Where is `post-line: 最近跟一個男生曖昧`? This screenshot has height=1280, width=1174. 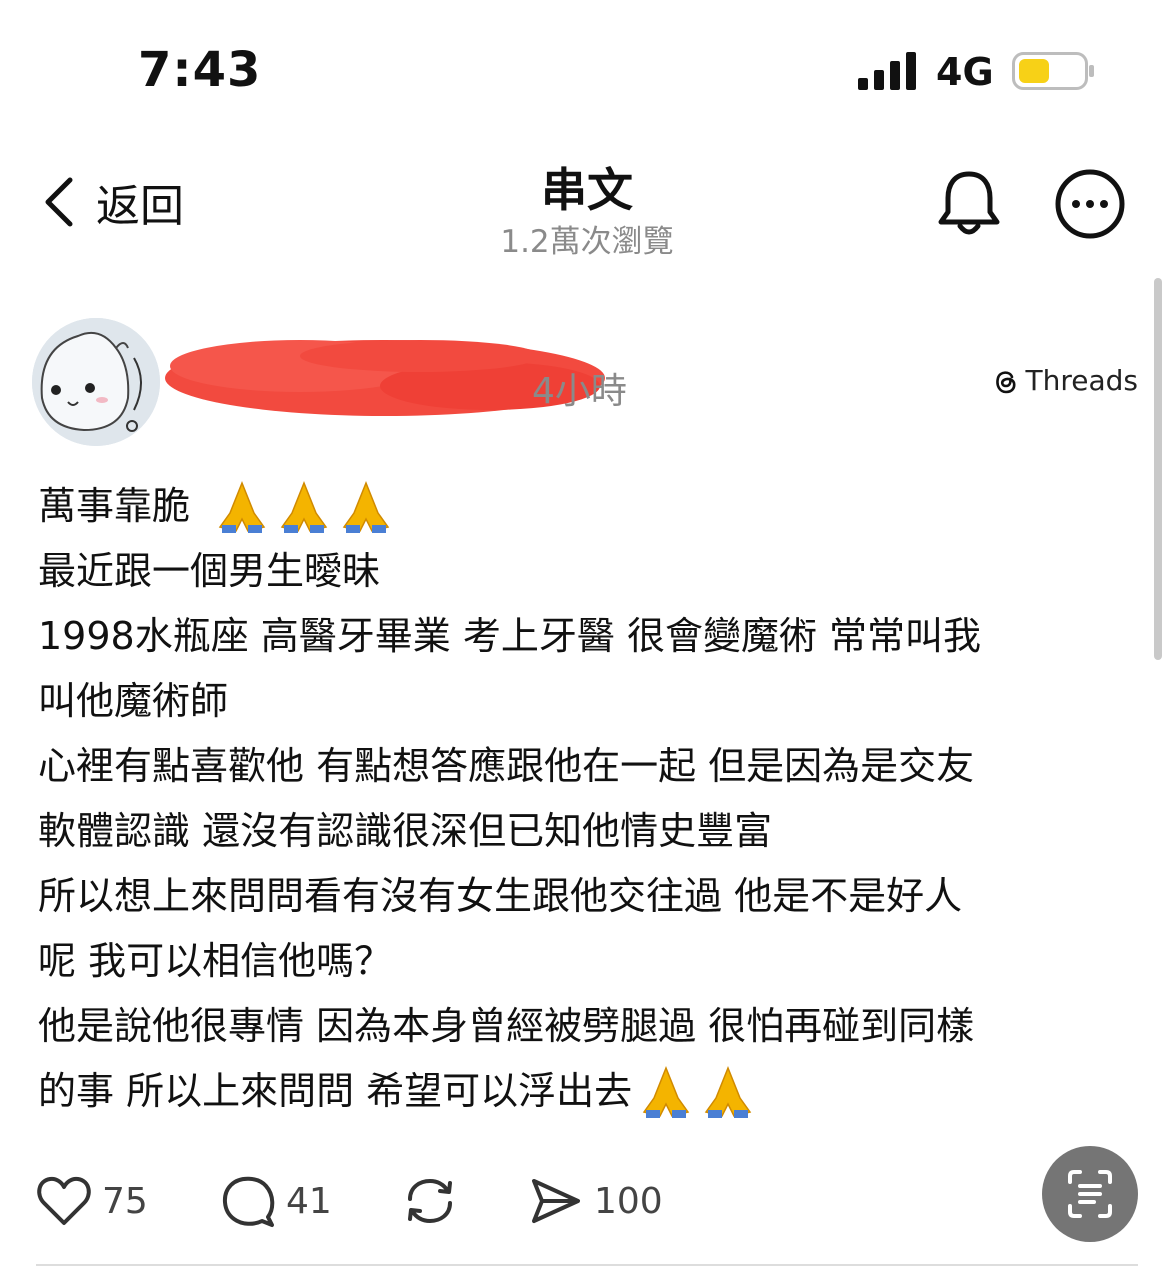 post-line: 最近跟一個男生曖昧 is located at coordinates (209, 571).